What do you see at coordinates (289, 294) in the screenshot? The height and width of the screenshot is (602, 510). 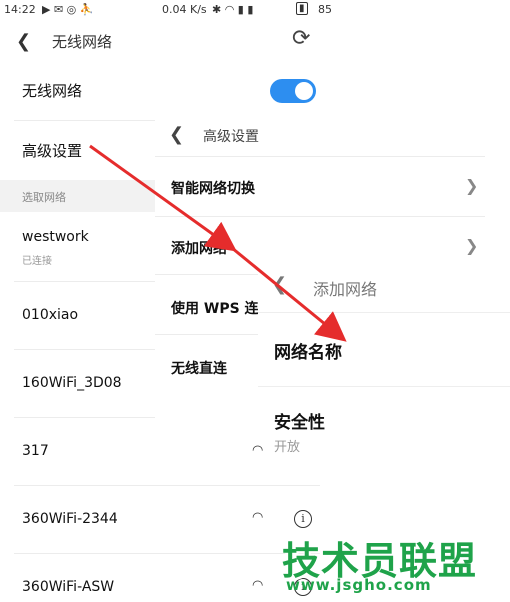 I see `arrow-to-network-name` at bounding box center [289, 294].